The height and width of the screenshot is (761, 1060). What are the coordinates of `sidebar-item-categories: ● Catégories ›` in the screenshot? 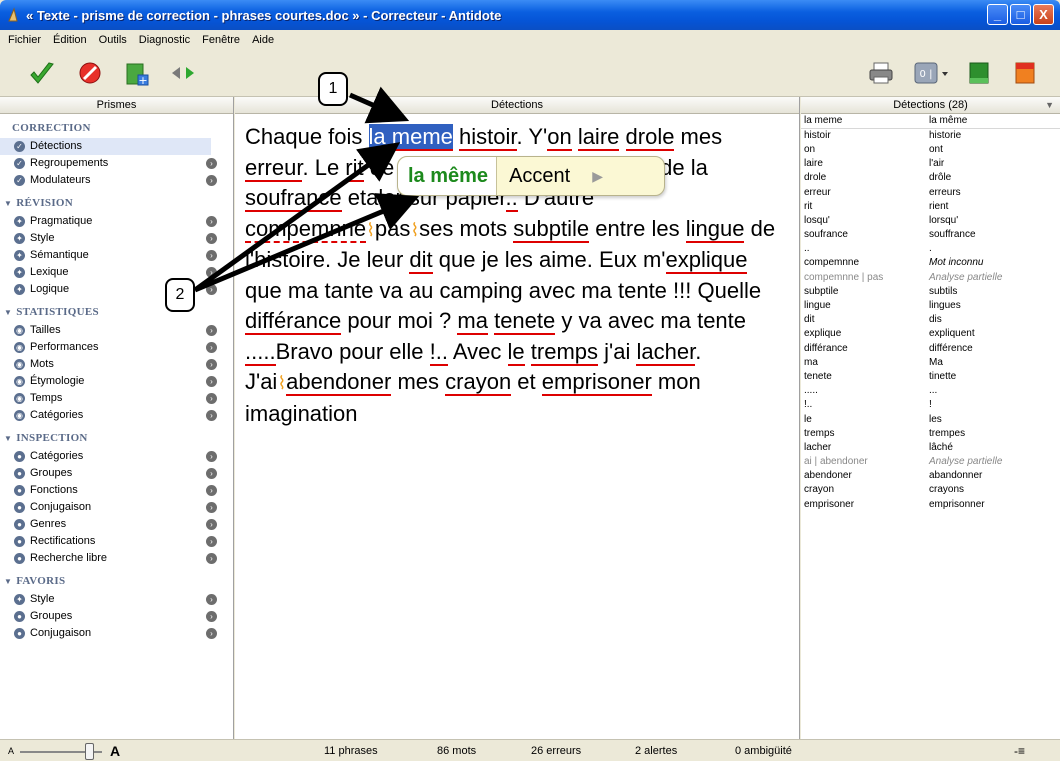 It's located at (116, 456).